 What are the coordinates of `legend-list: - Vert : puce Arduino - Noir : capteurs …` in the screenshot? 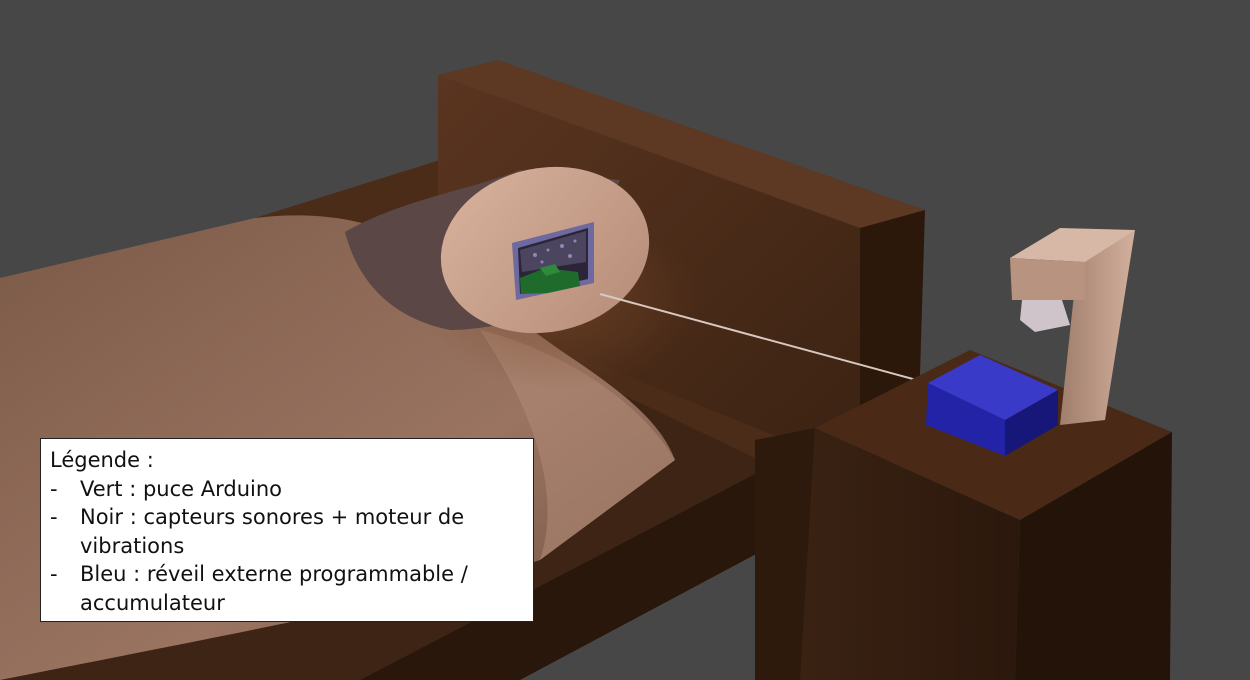 It's located at (286, 546).